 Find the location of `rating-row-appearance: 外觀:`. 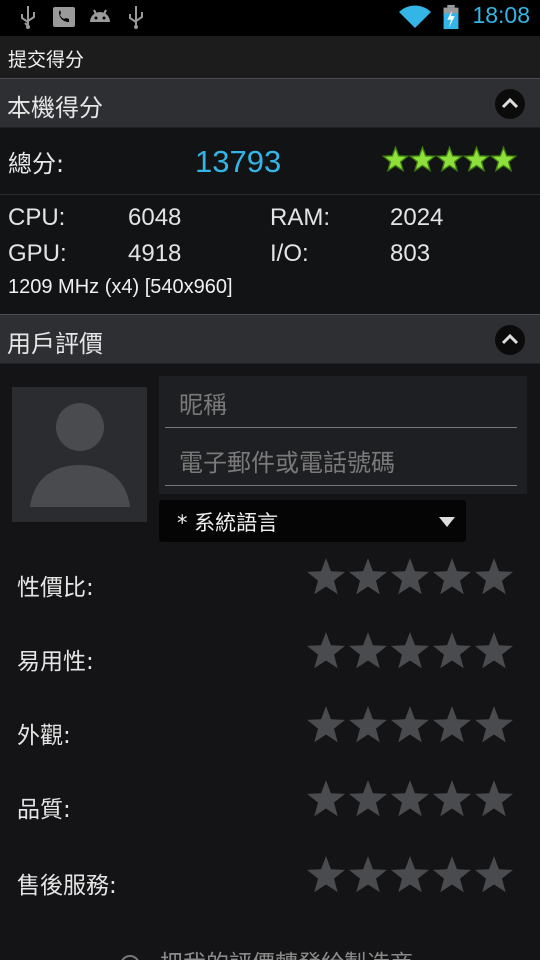

rating-row-appearance: 外觀: is located at coordinates (270, 732).